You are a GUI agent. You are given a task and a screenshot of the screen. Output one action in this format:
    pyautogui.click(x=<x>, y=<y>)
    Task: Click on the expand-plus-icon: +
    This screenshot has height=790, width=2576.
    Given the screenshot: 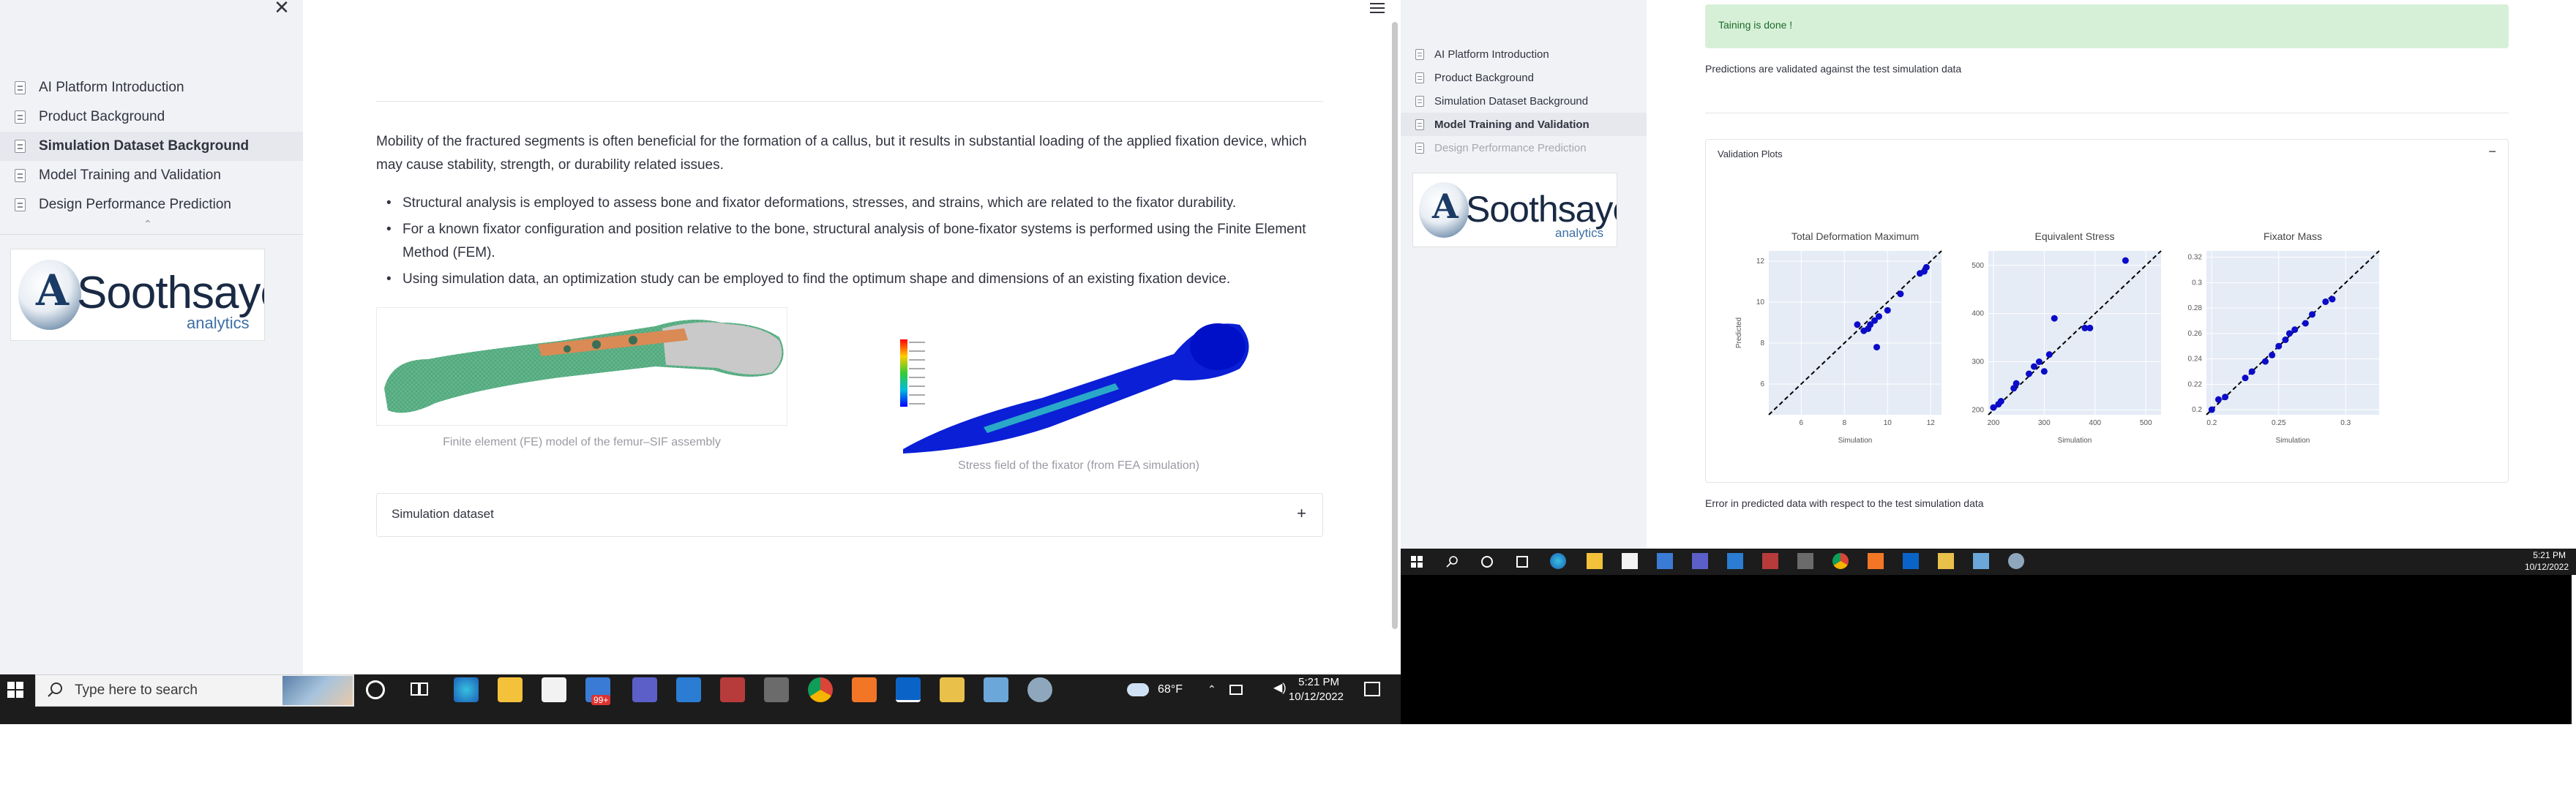 What is the action you would take?
    pyautogui.click(x=1301, y=513)
    